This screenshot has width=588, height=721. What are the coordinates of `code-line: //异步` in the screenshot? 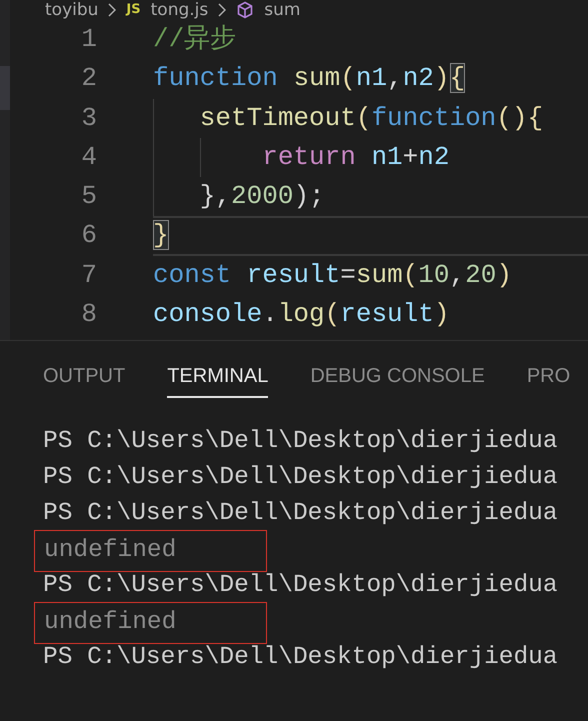 It's located at (195, 39).